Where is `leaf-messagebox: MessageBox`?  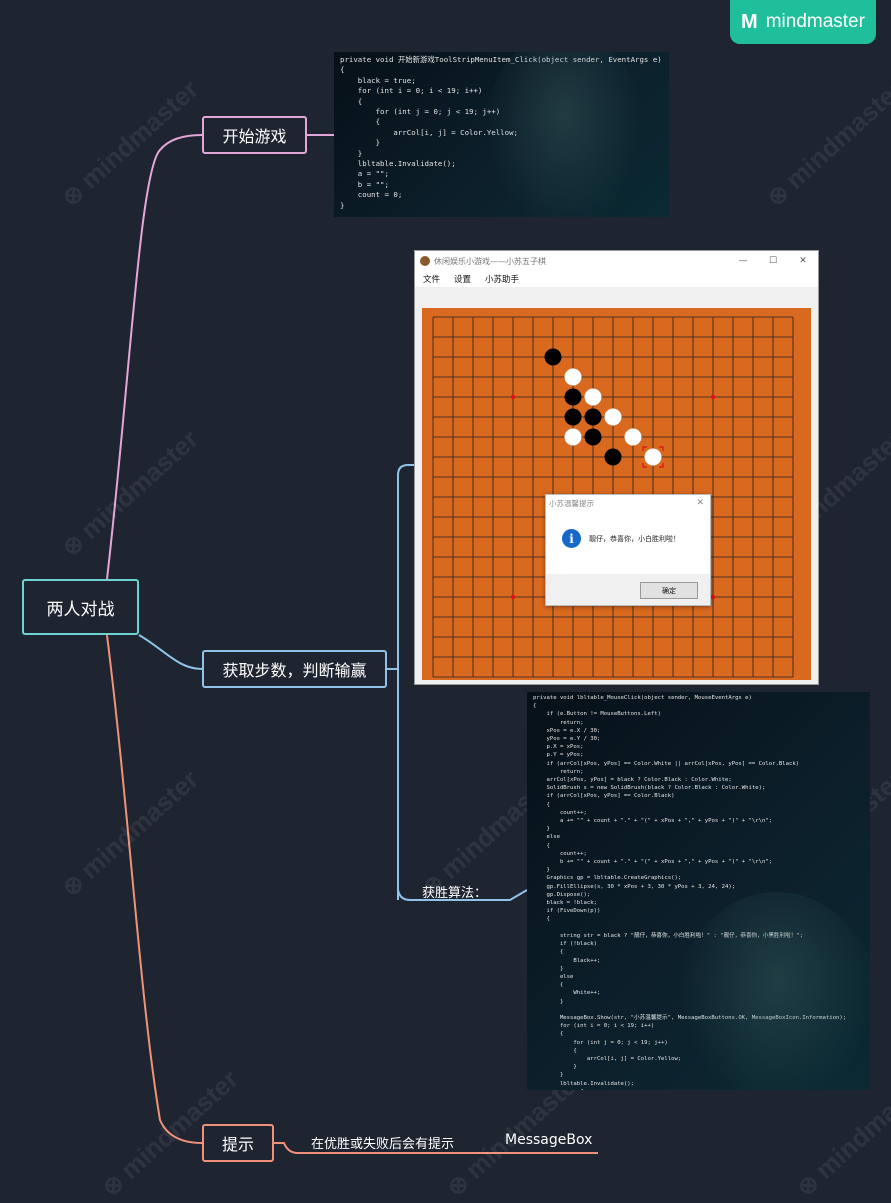
leaf-messagebox: MessageBox is located at coordinates (548, 1140).